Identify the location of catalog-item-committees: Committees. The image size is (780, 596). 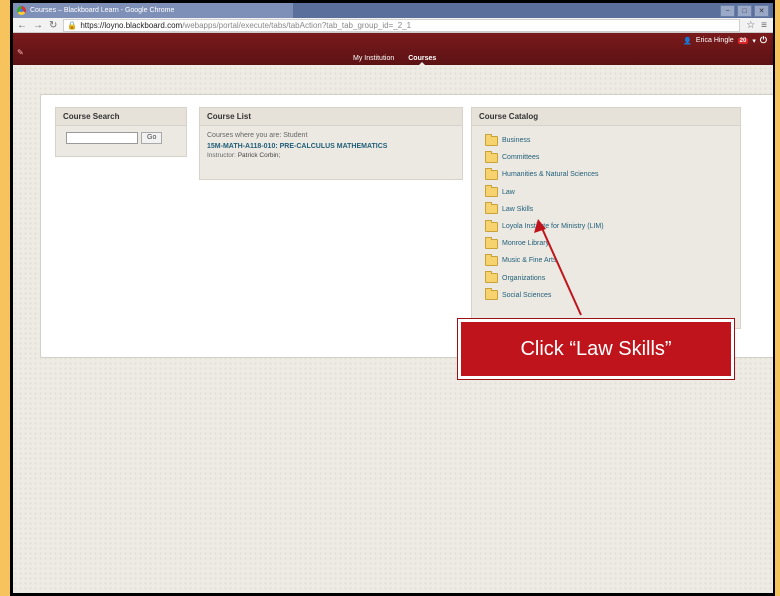
(612, 157).